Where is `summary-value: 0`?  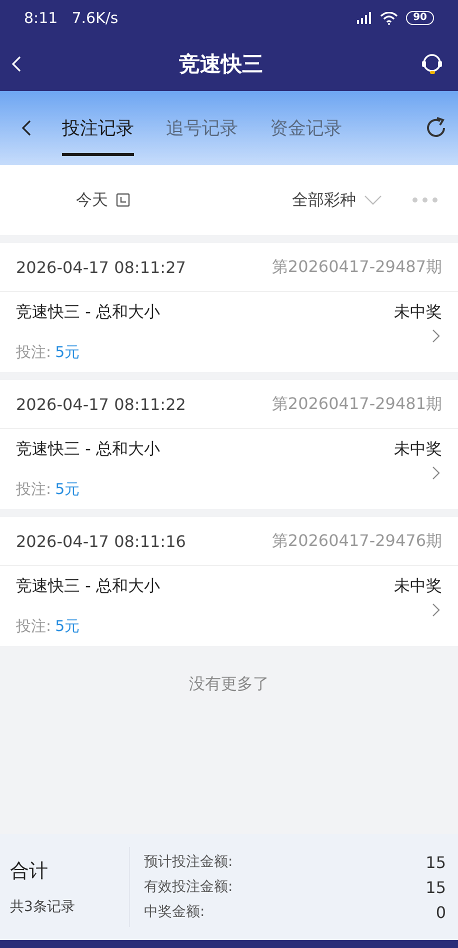
summary-value: 0 is located at coordinates (441, 912).